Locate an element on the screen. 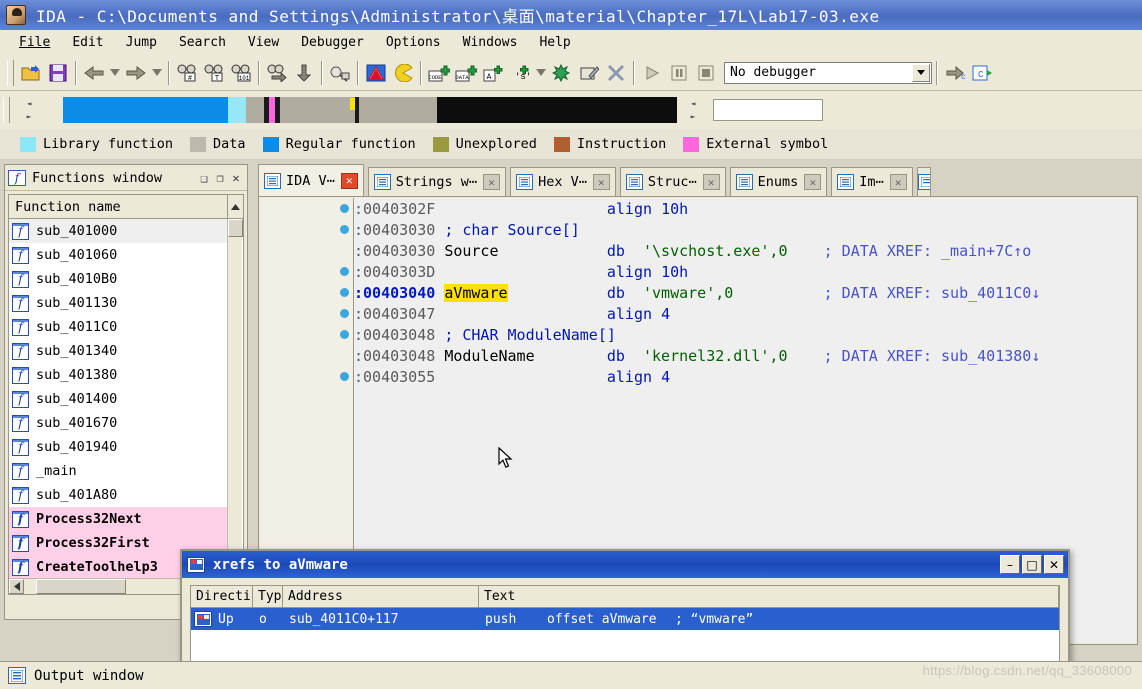 The height and width of the screenshot is (689, 1142). navigator-arrows-right: ◄ ► is located at coordinates (693, 110).